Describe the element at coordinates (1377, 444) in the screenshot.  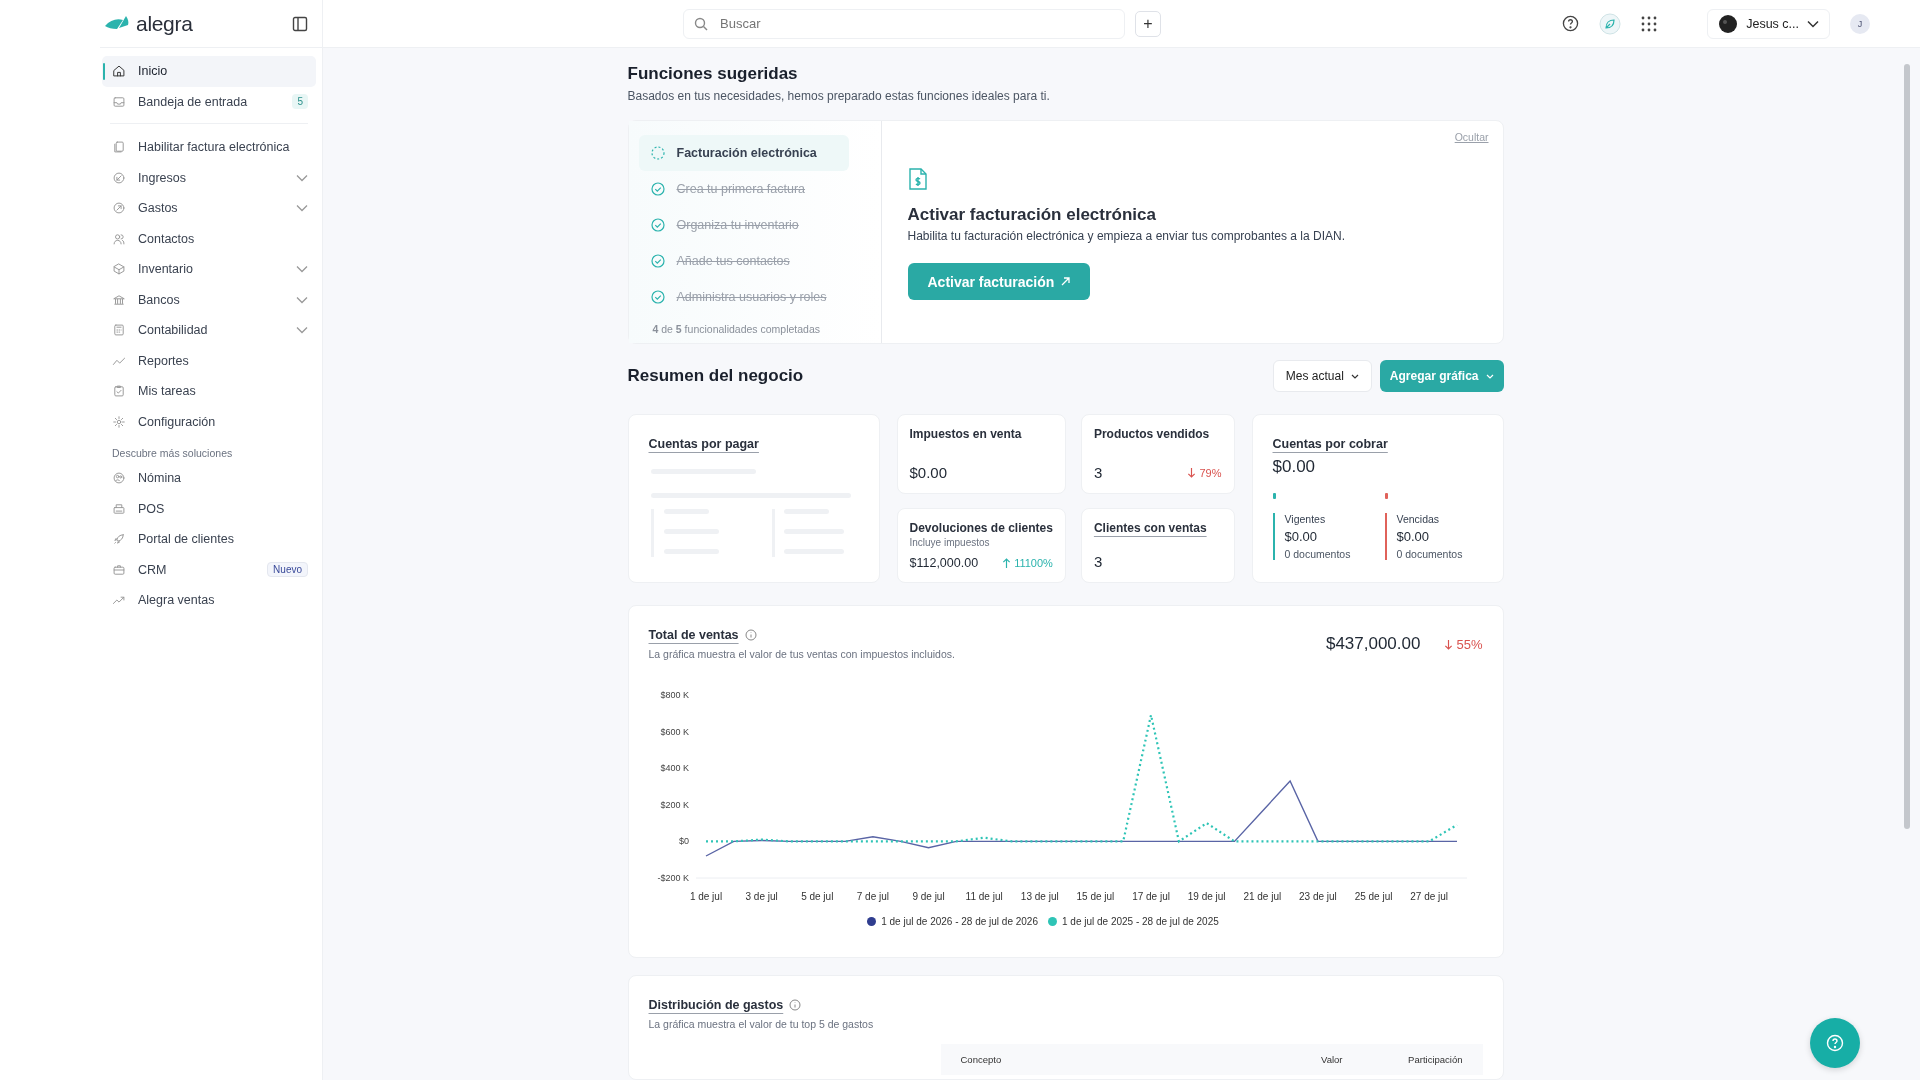
I see `card-title-link: Cuentas por cobrar` at that location.